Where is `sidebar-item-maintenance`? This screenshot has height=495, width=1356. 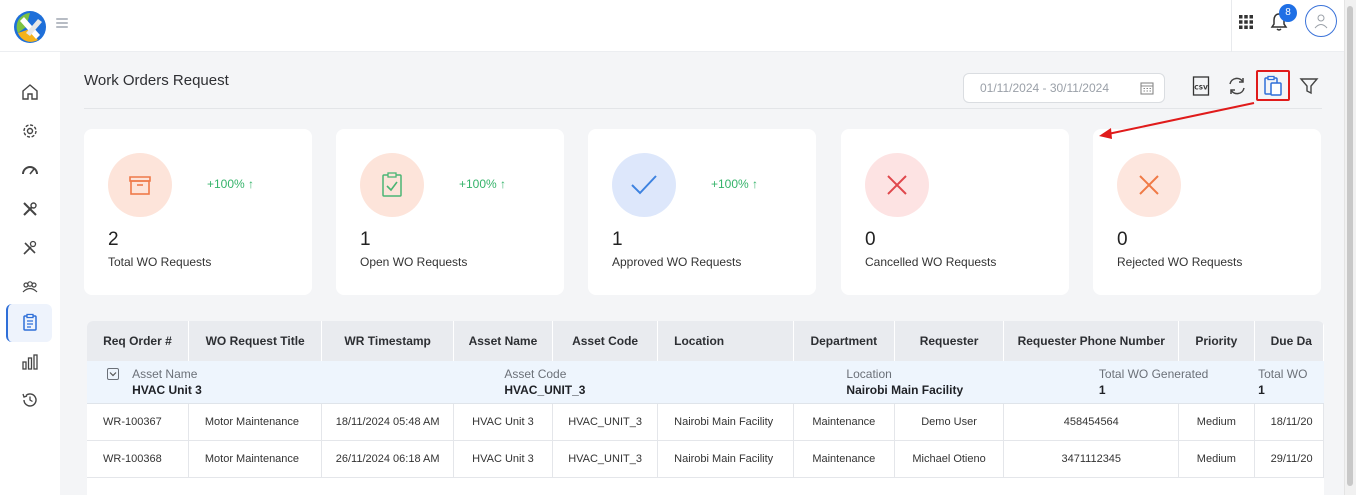
sidebar-item-maintenance is located at coordinates (30, 248).